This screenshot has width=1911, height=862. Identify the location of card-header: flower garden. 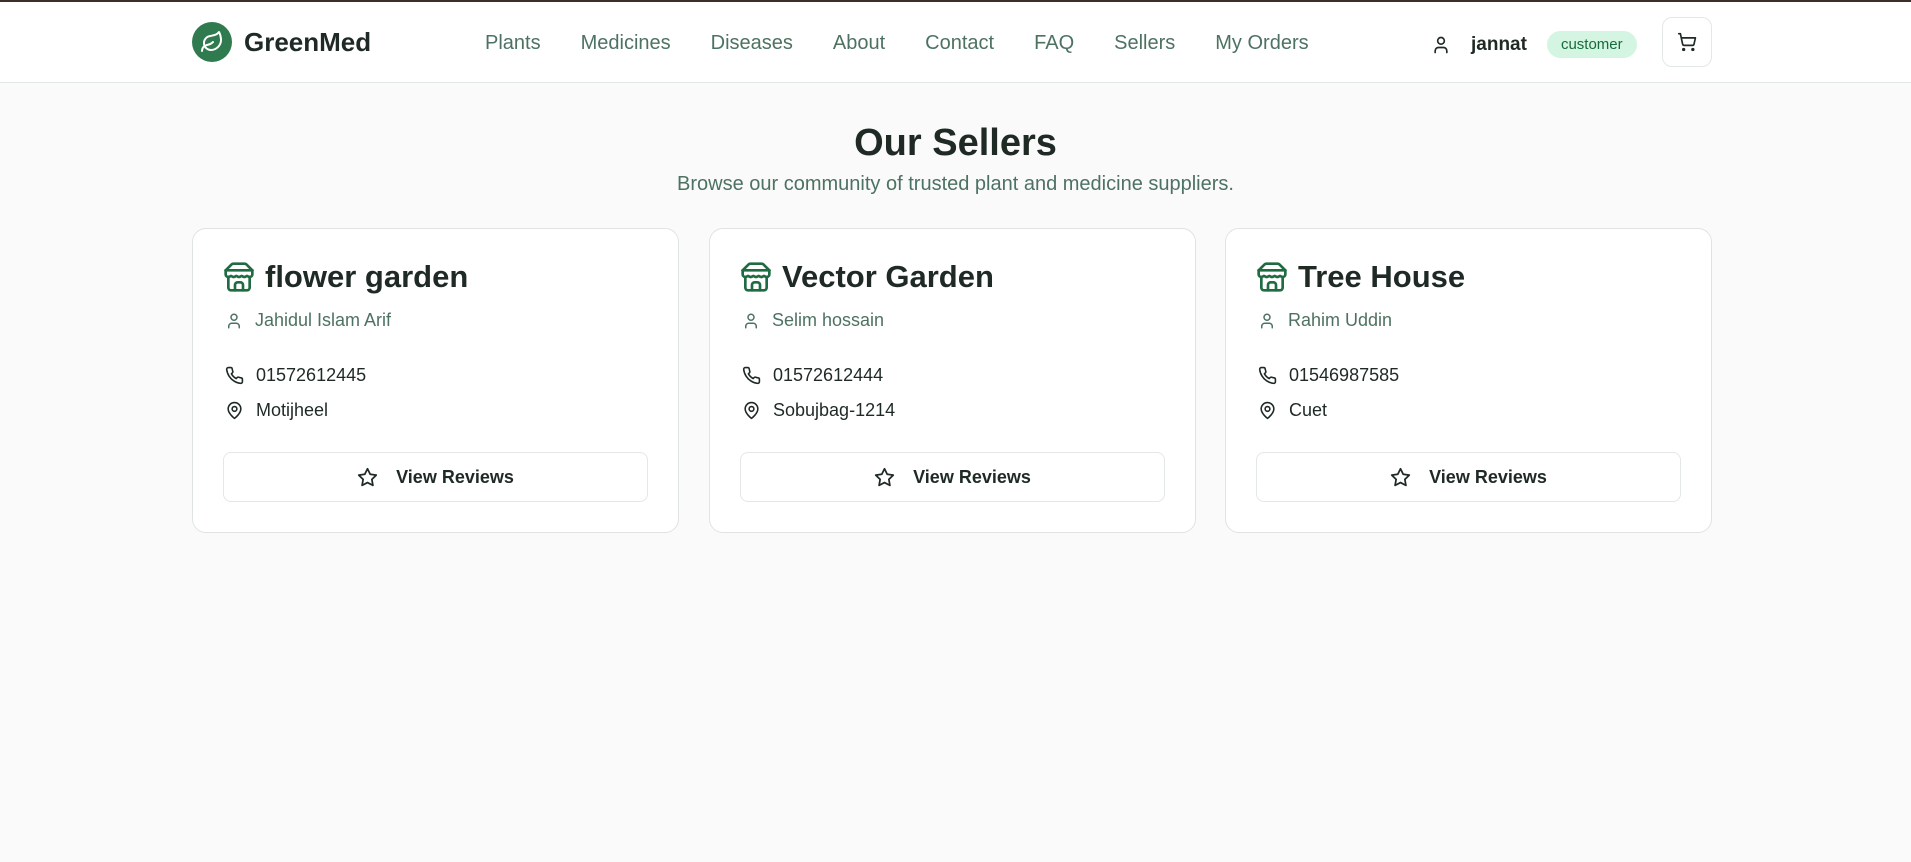
(345, 277).